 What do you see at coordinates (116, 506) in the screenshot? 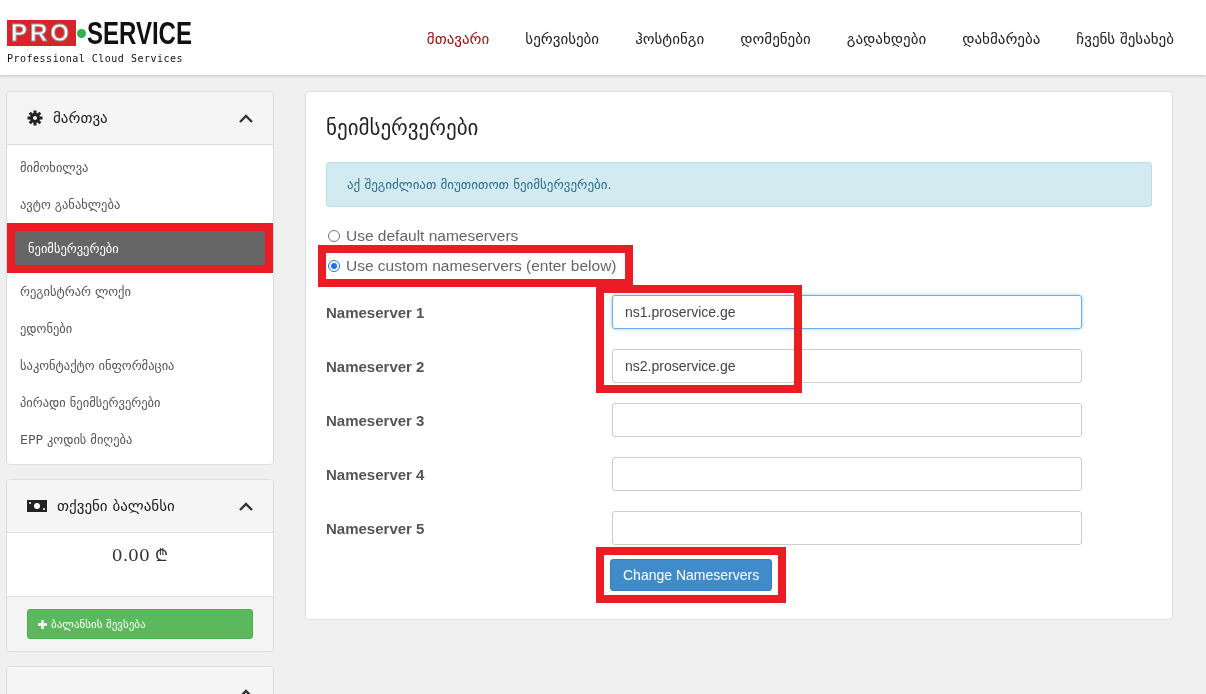
I see `panel-title: თქვენი ბალანსი` at bounding box center [116, 506].